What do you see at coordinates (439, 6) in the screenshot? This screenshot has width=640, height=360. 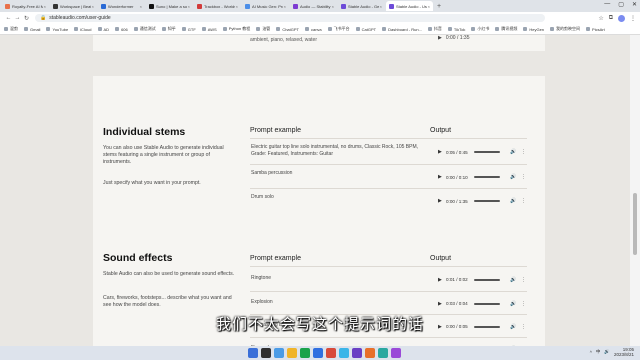 I see `new-tab-button: +` at bounding box center [439, 6].